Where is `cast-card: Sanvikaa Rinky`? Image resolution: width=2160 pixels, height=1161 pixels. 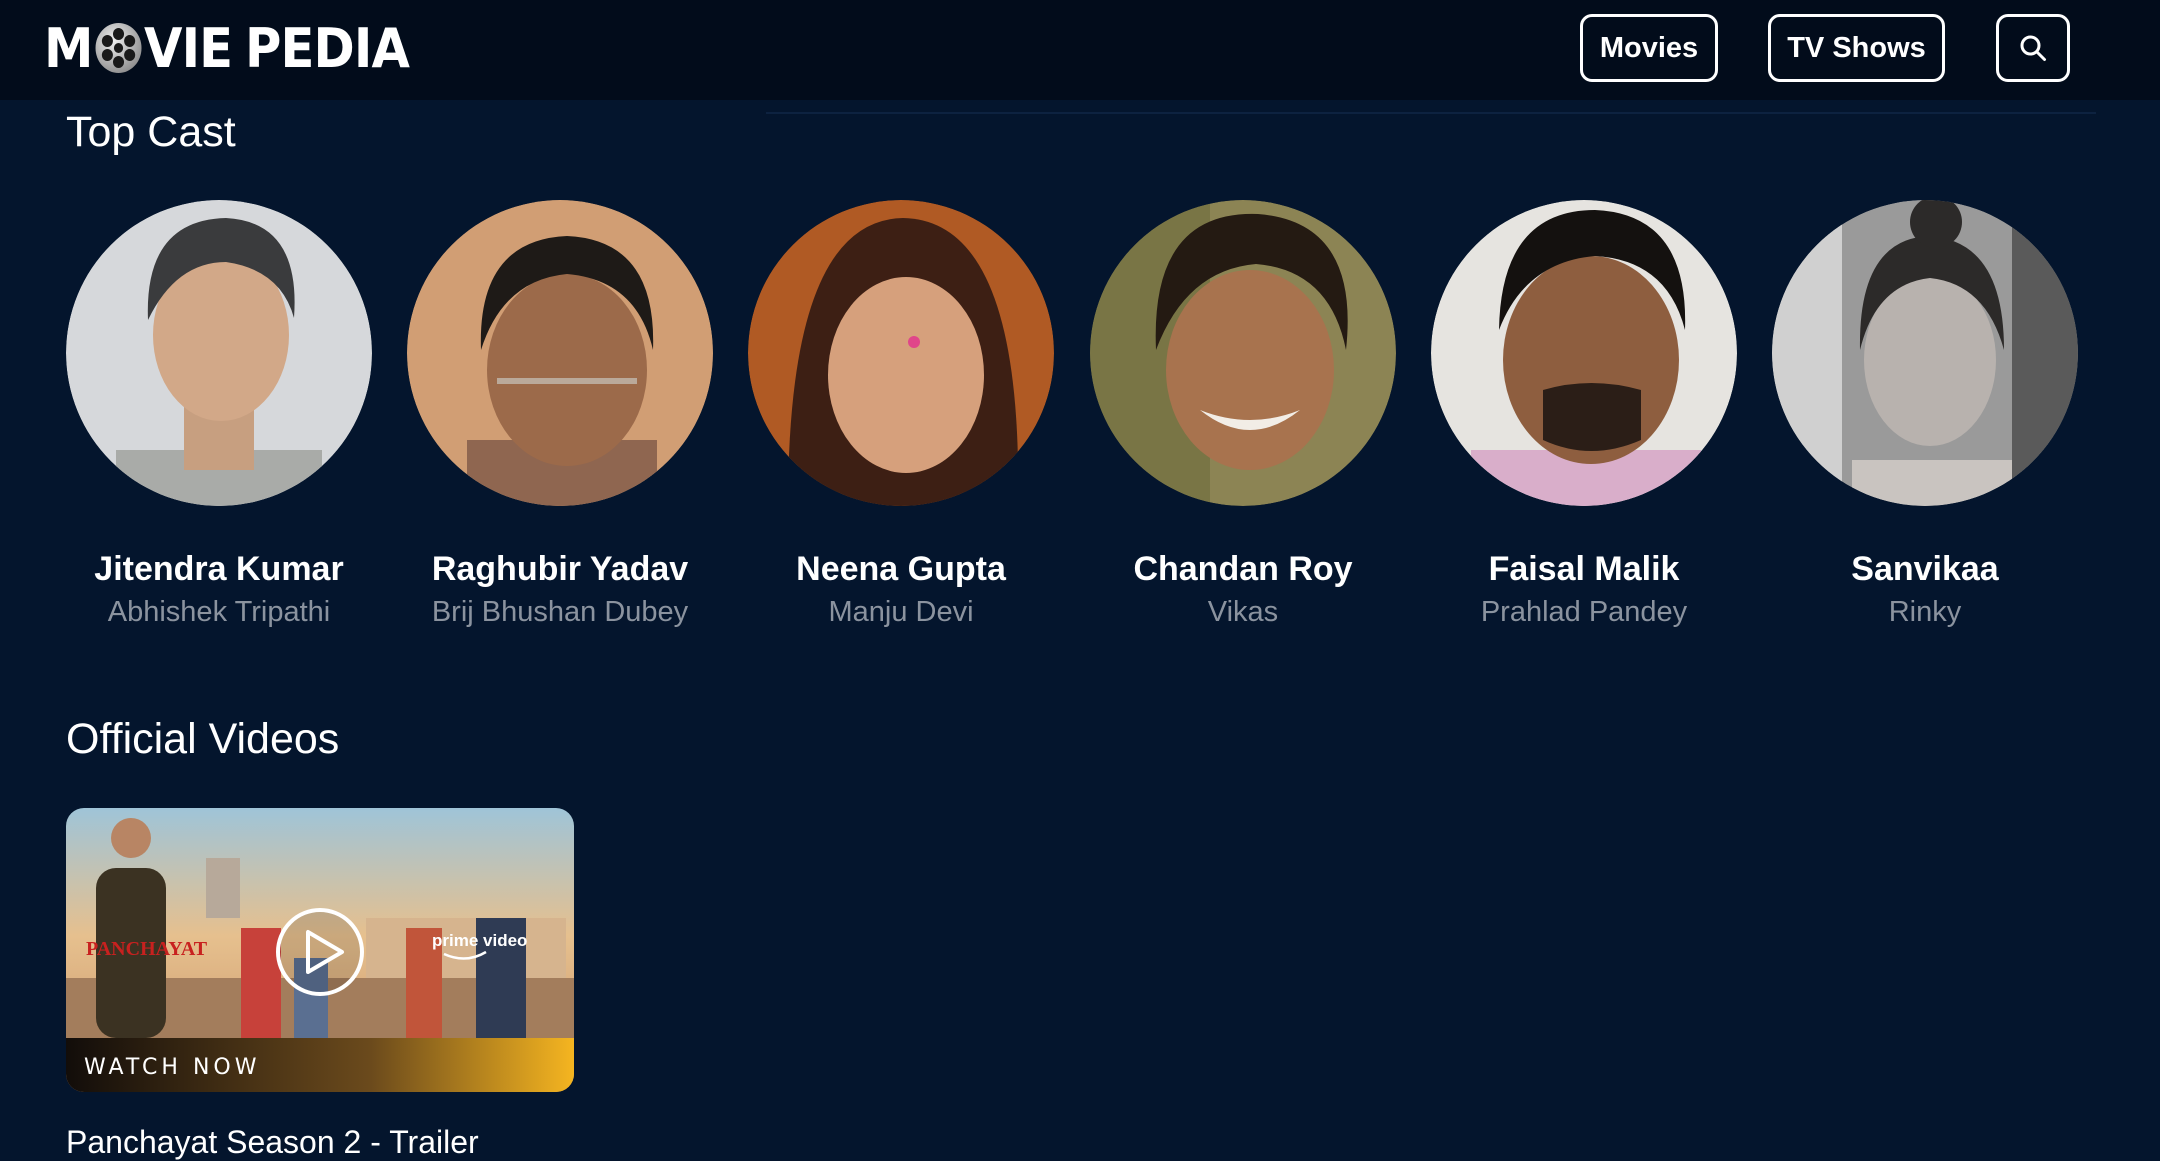 cast-card: Sanvikaa Rinky is located at coordinates (1925, 414).